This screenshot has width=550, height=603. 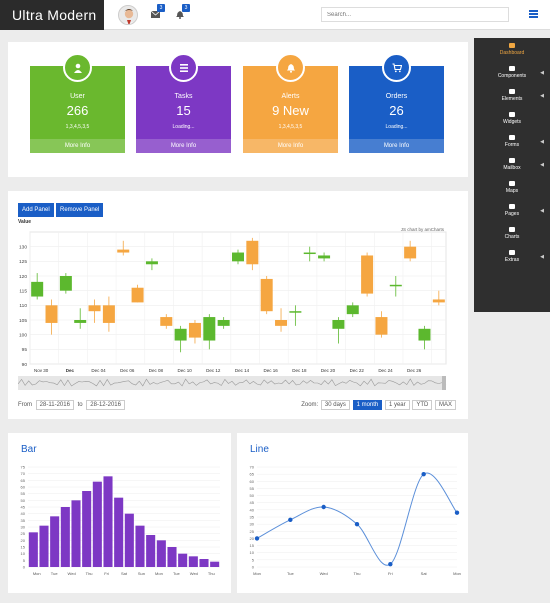 I want to click on stat-card-tasks: Tasks 15 Loading... More Info, so click(x=183, y=103).